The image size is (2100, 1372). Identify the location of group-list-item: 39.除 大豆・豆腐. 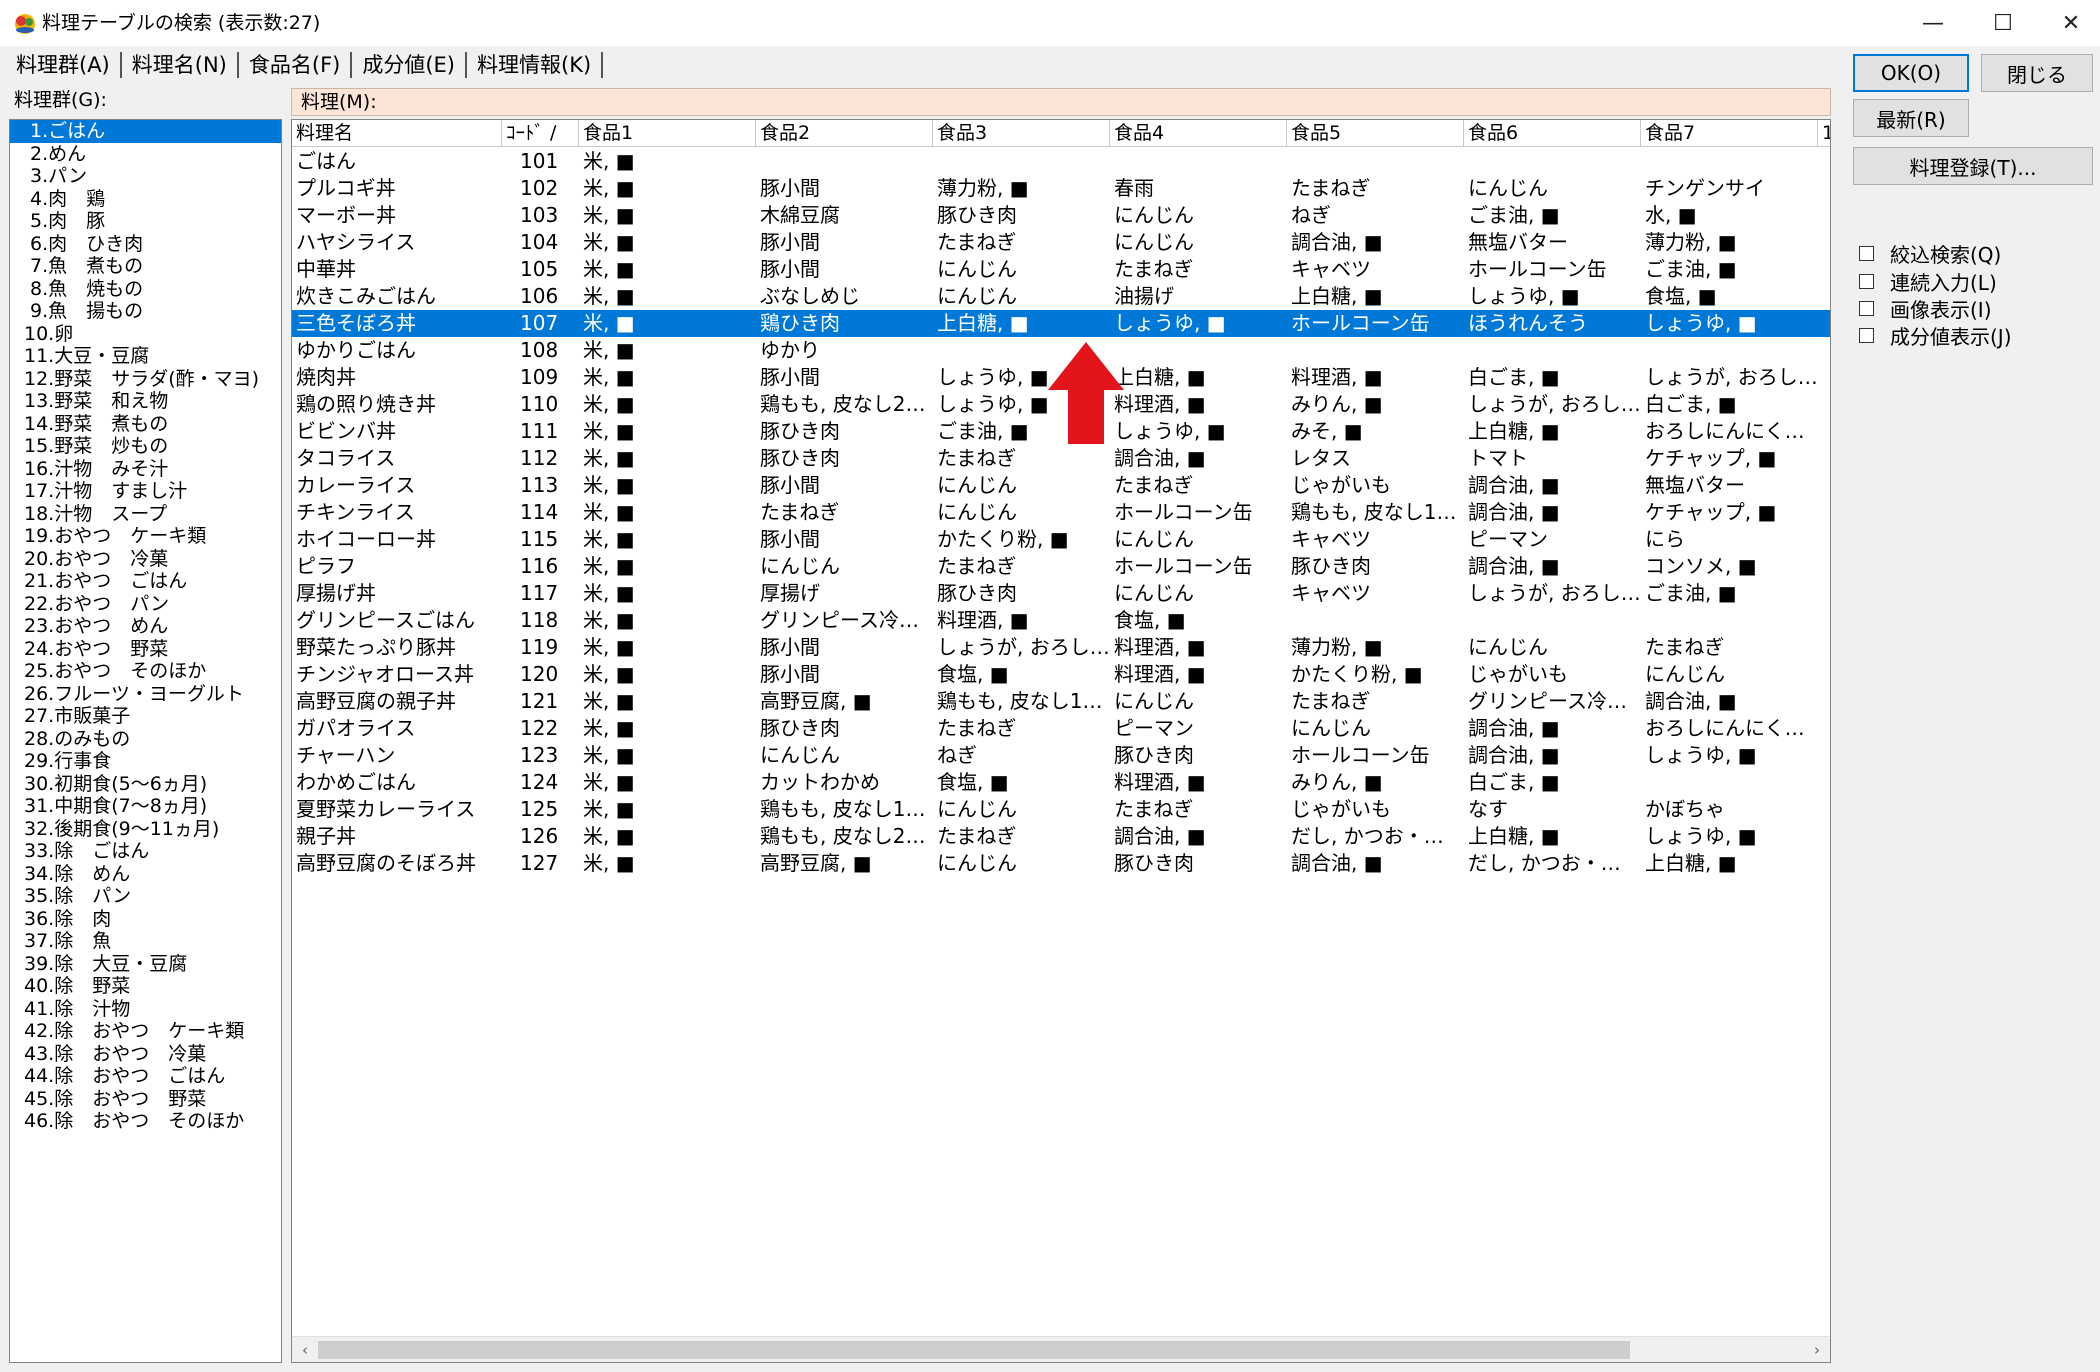
(145, 964).